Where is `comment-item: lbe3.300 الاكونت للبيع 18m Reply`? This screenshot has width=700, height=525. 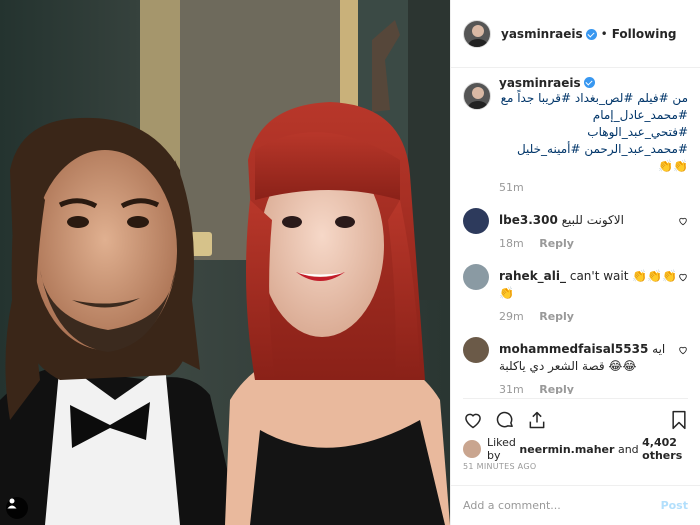 comment-item: lbe3.300 الاكونت للبيع 18m Reply is located at coordinates (575, 229).